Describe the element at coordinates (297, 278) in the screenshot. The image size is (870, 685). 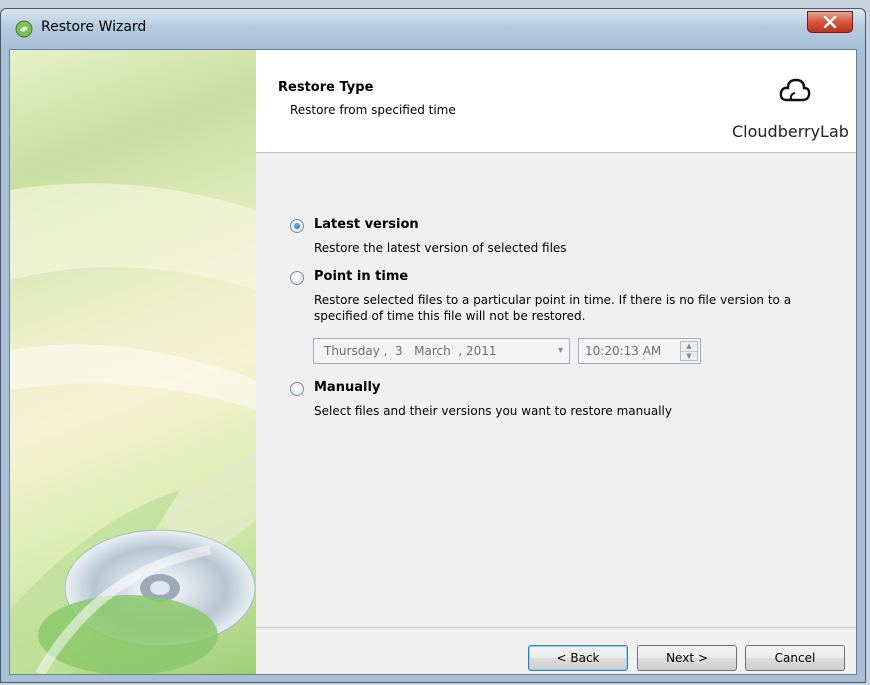
I see `radio-point-in-time` at that location.